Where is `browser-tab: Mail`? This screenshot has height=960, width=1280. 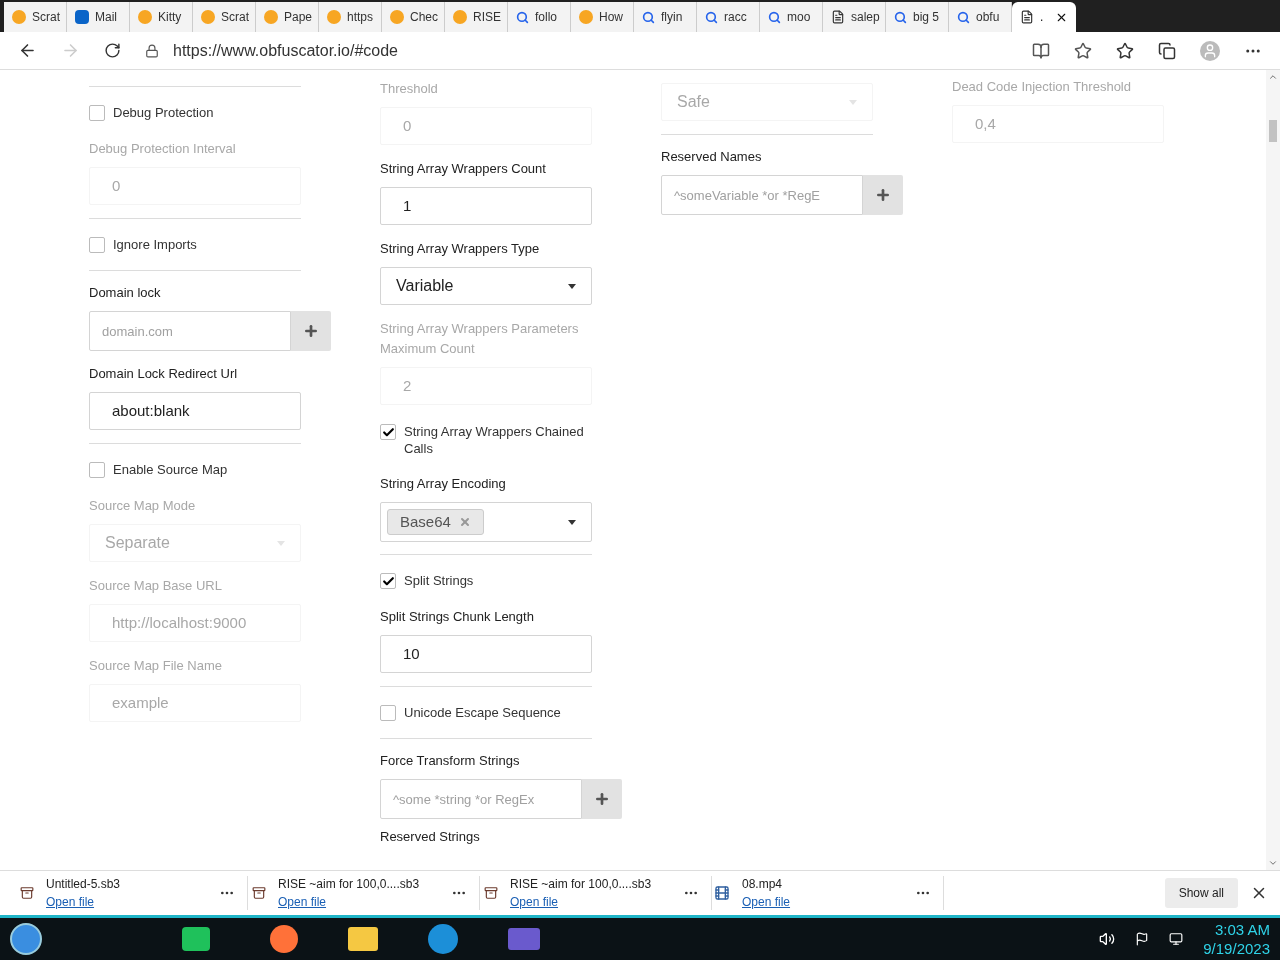 browser-tab: Mail is located at coordinates (98, 17).